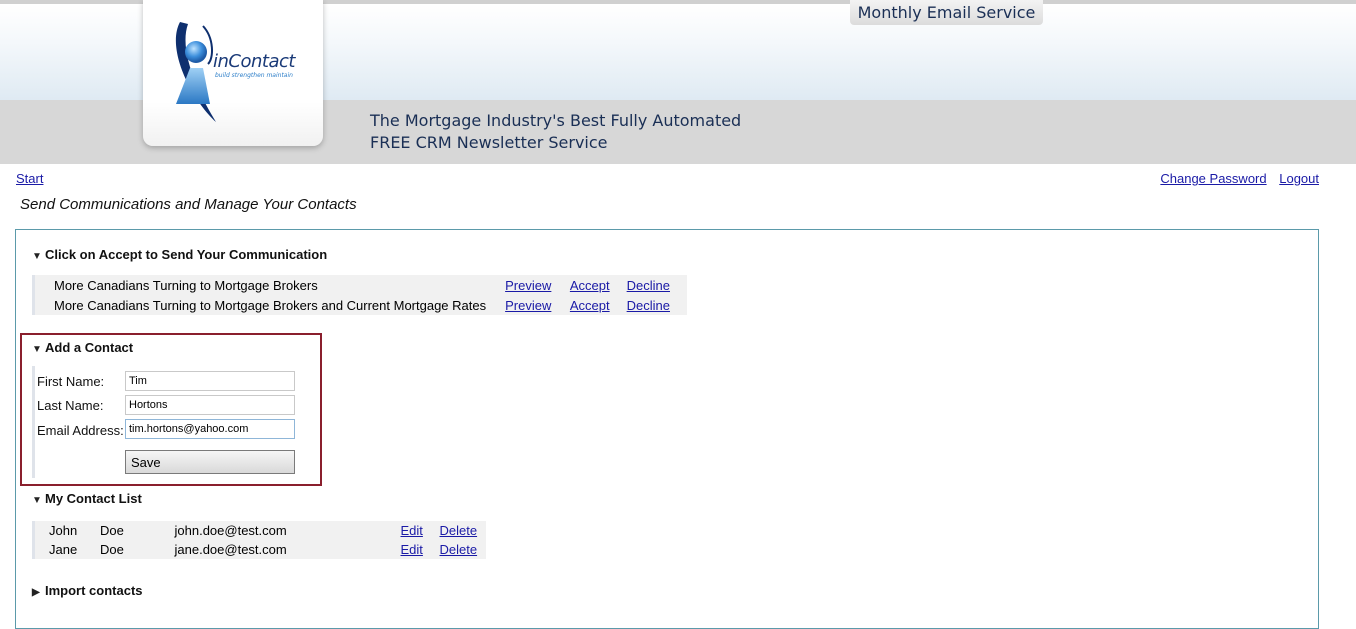 The height and width of the screenshot is (629, 1356). I want to click on table-row: John Doe john.doe@test.com Edit Delete, so click(260, 530).